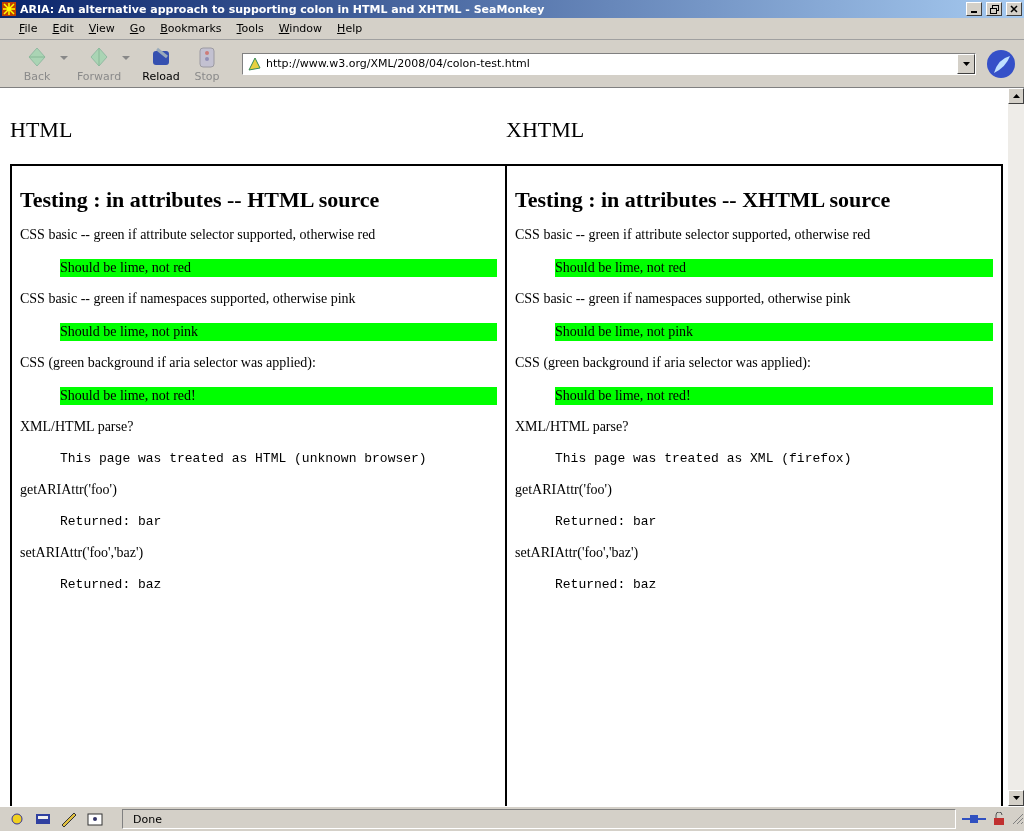  What do you see at coordinates (1016, 447) in the screenshot?
I see `scrollbar` at bounding box center [1016, 447].